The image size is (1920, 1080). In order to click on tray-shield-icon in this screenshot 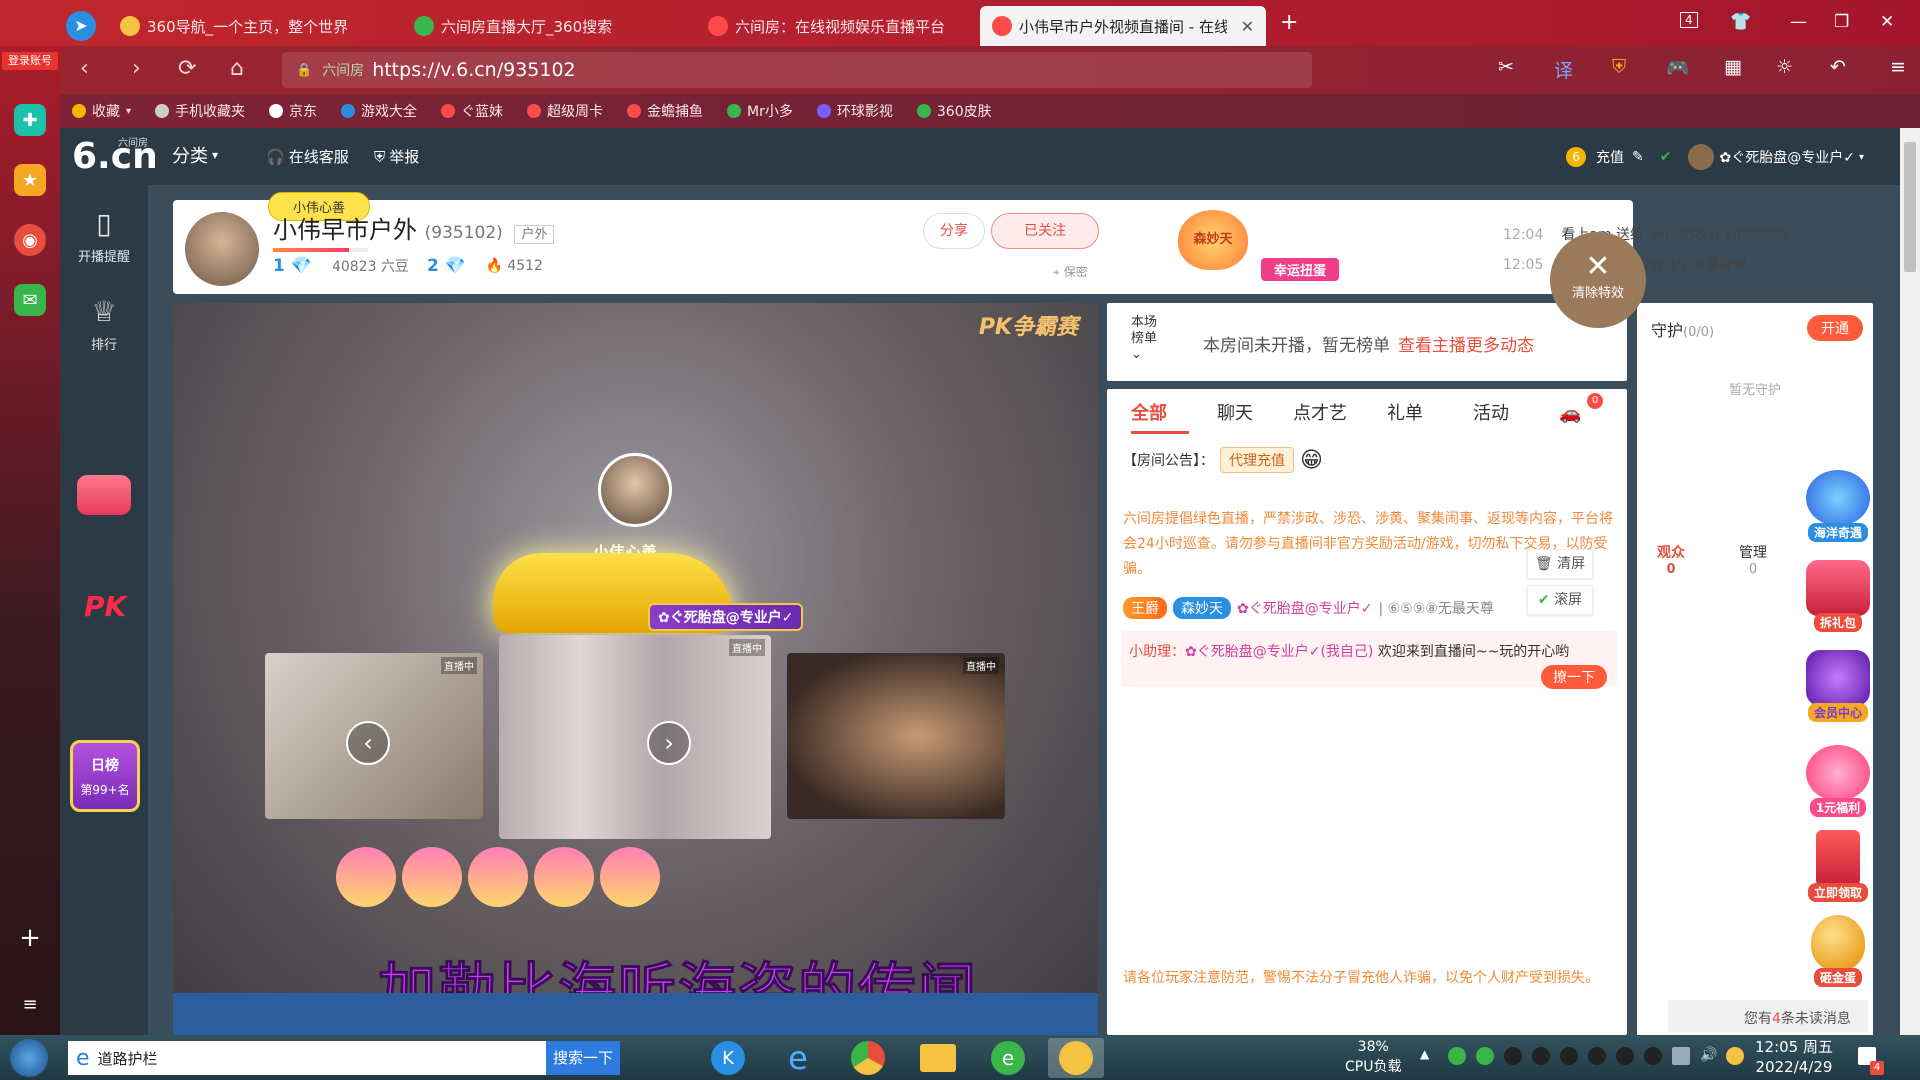, I will do `click(1457, 1056)`.